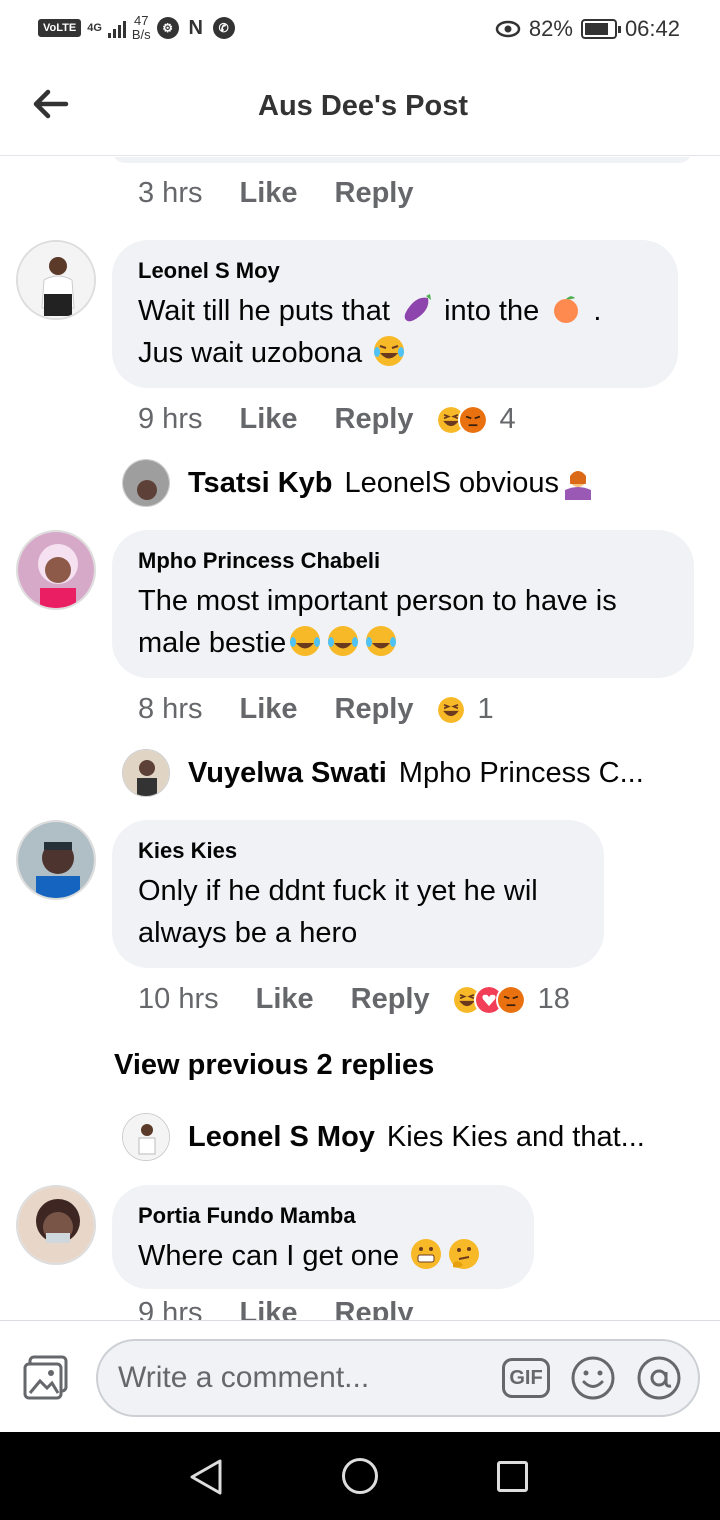 The height and width of the screenshot is (1520, 720). I want to click on commenter-name: Kies Kies, so click(358, 851).